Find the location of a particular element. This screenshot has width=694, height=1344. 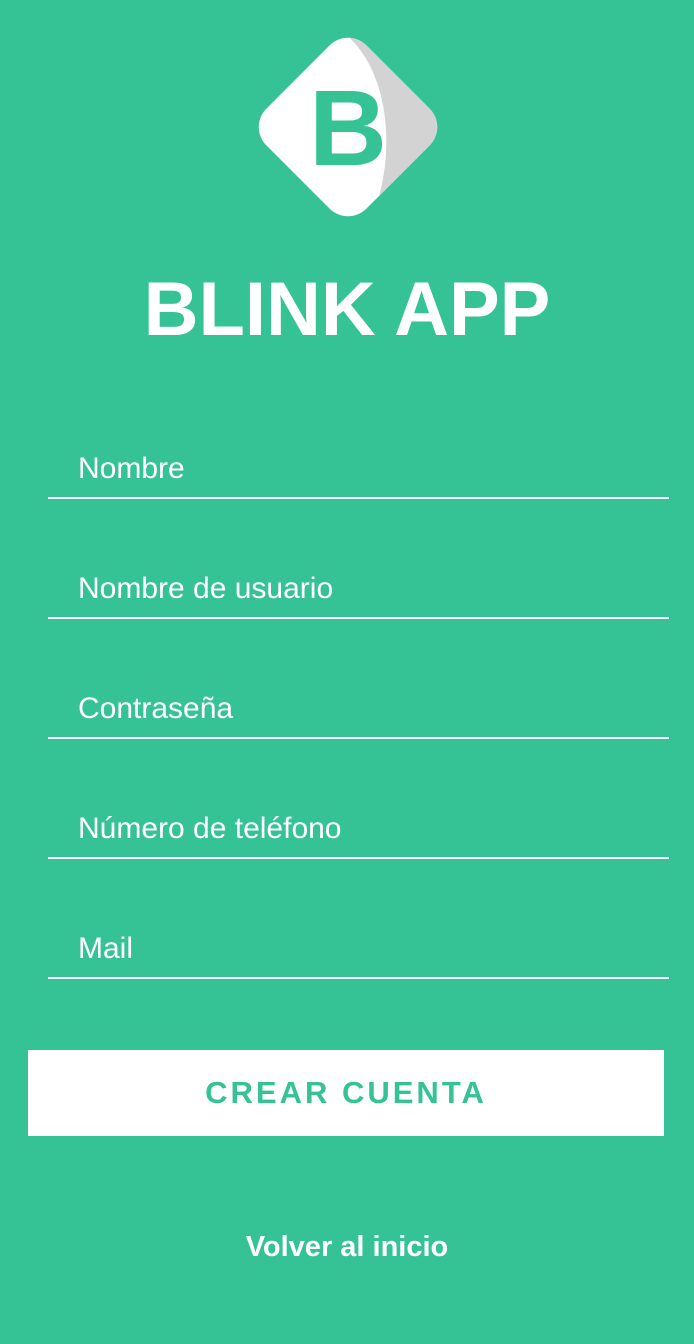

username-field is located at coordinates (358, 590).